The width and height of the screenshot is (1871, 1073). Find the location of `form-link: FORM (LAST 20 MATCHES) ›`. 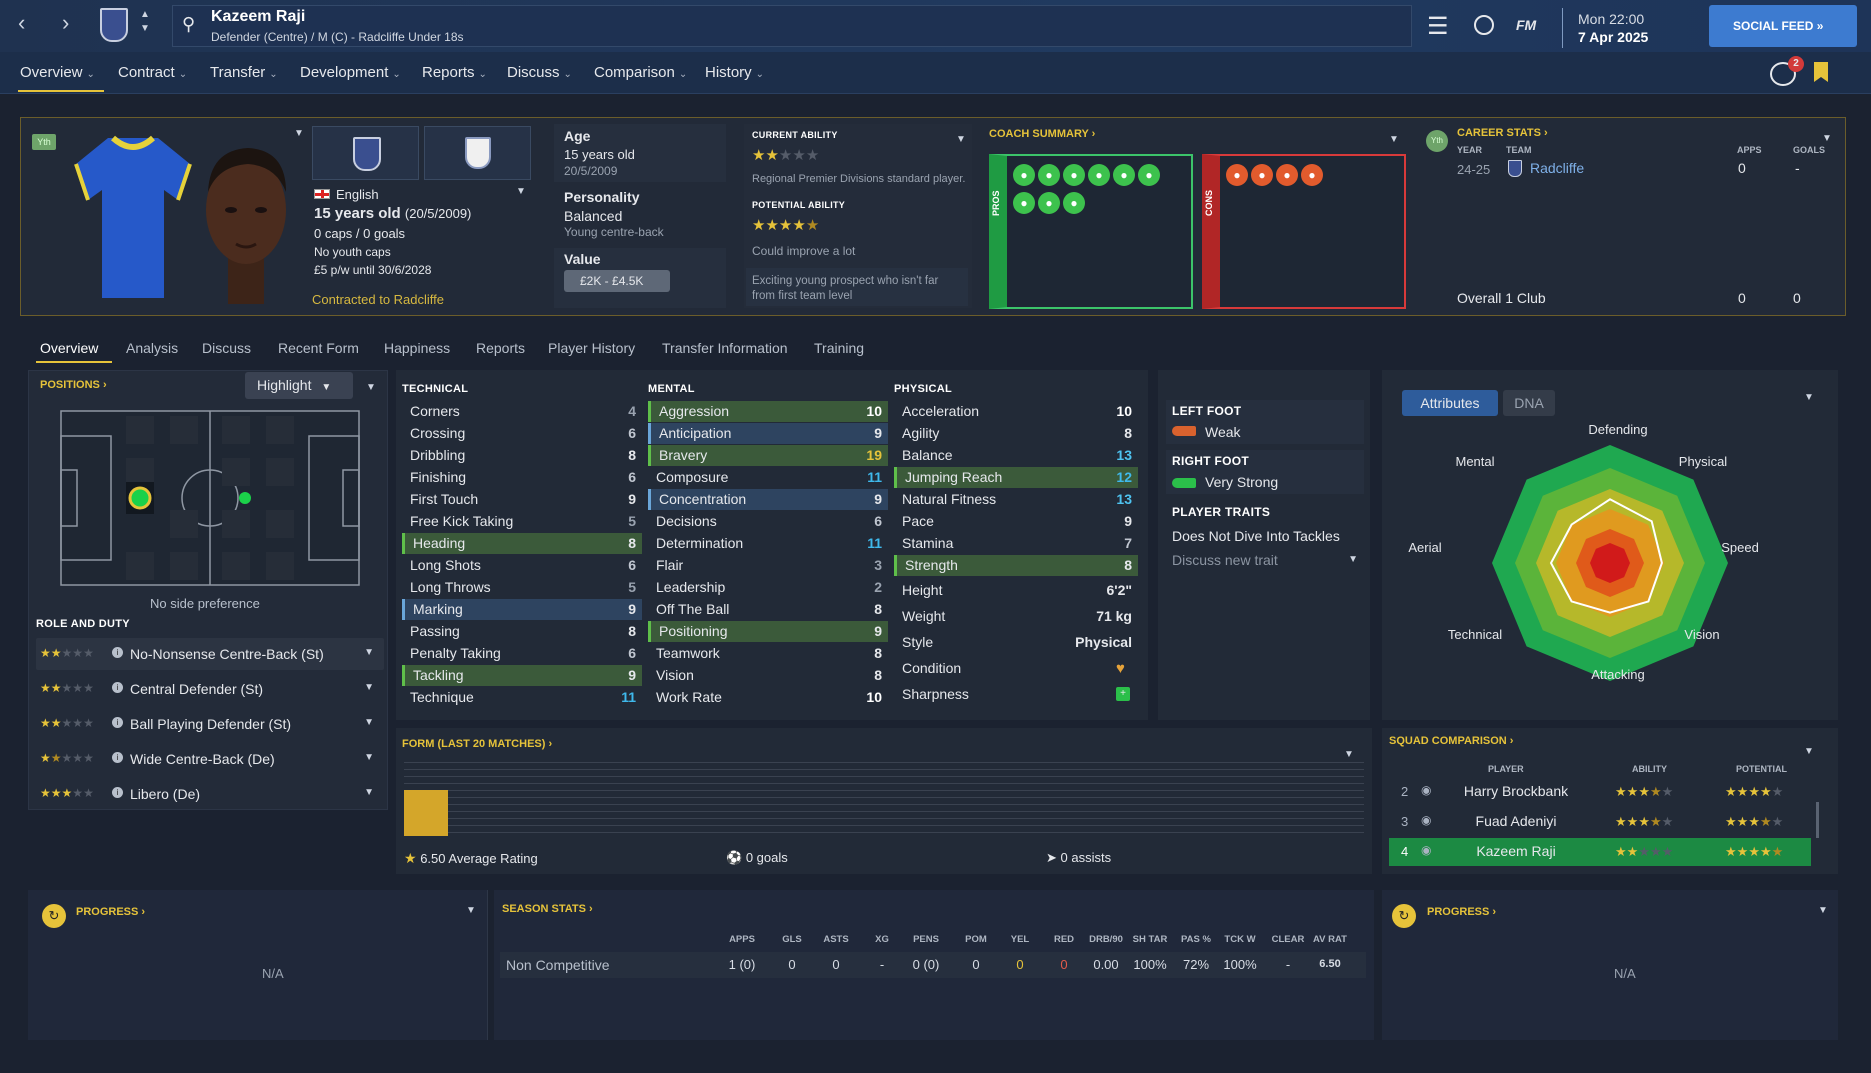

form-link: FORM (LAST 20 MATCHES) › is located at coordinates (477, 744).